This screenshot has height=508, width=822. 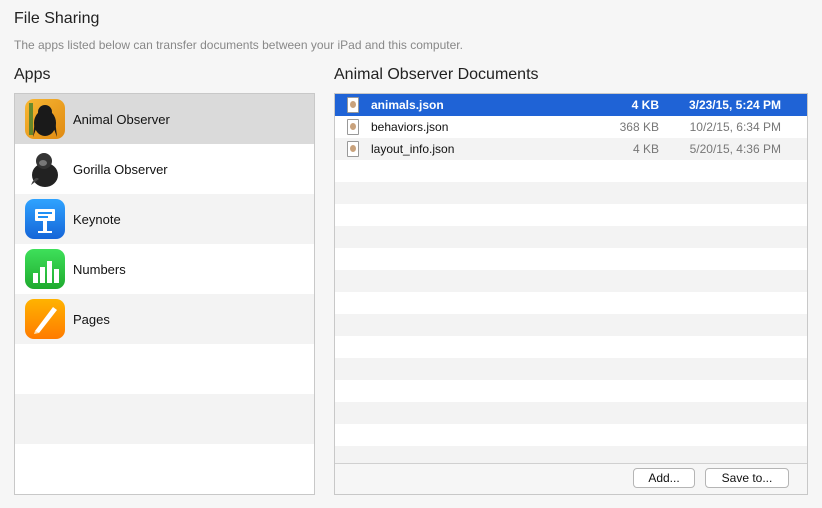 What do you see at coordinates (571, 149) in the screenshot?
I see `document-row: layout_info.json 4 KB 5/20/15, 4:36 PM` at bounding box center [571, 149].